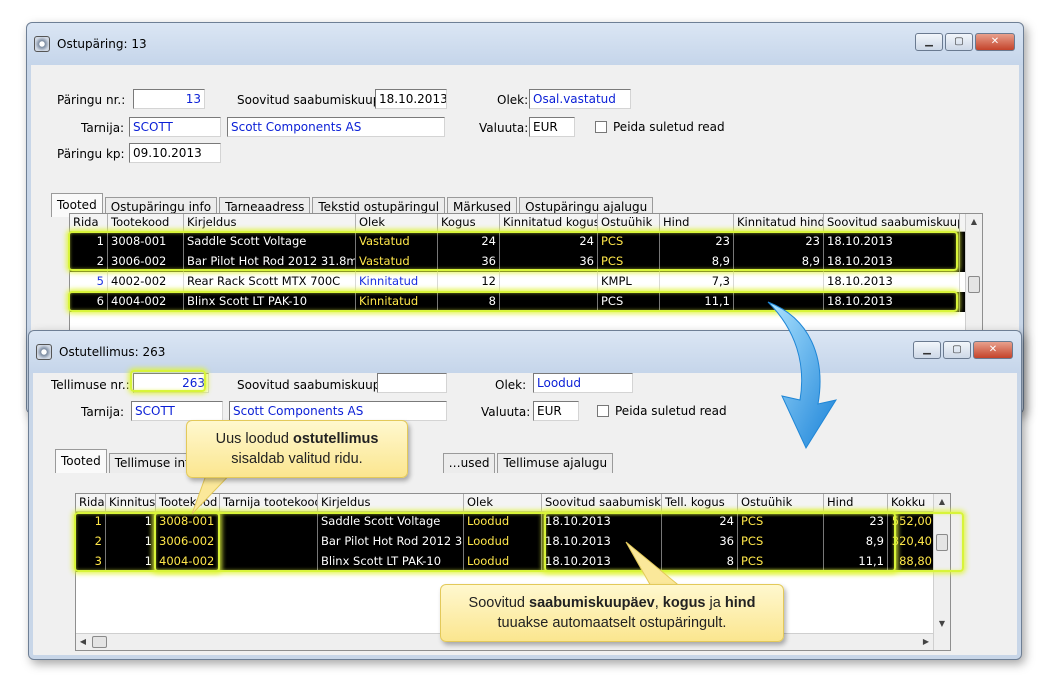 The height and width of the screenshot is (681, 1047). I want to click on callout-text: Soovitud, so click(498, 603).